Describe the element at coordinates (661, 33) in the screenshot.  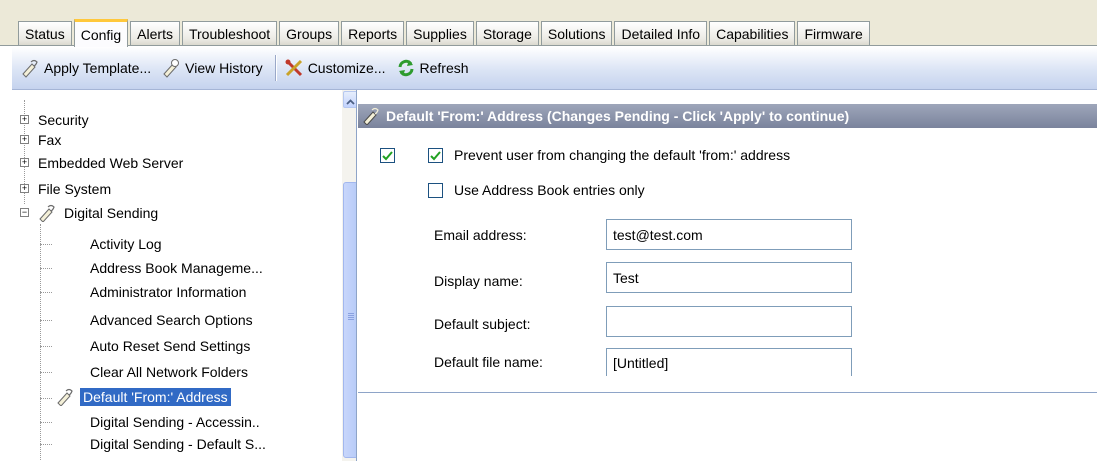
I see `tab-detailed-info: Detailed Info` at that location.